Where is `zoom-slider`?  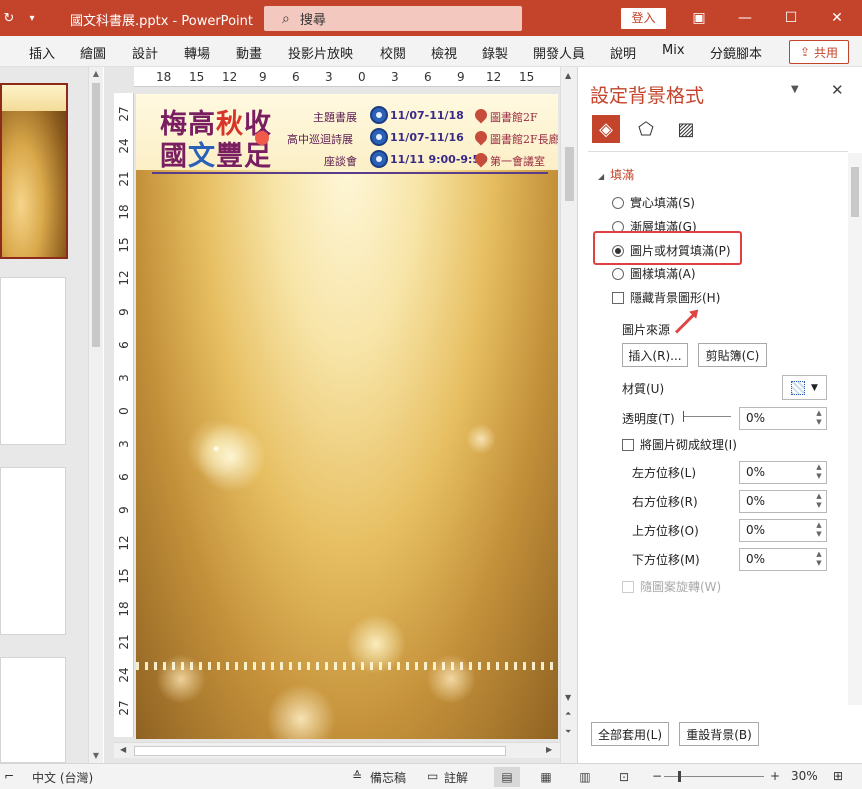
zoom-slider is located at coordinates (714, 776).